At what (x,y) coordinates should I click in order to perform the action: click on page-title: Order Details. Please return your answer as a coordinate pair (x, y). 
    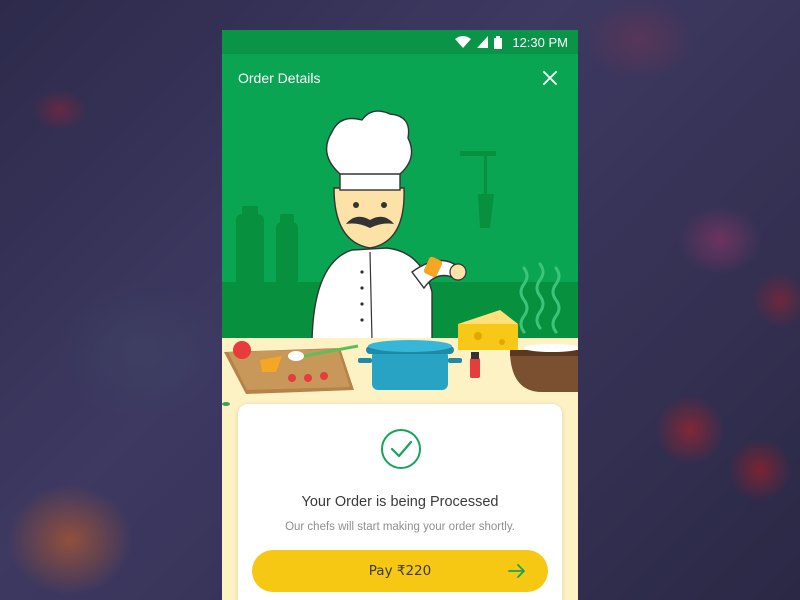
    Looking at the image, I should click on (279, 78).